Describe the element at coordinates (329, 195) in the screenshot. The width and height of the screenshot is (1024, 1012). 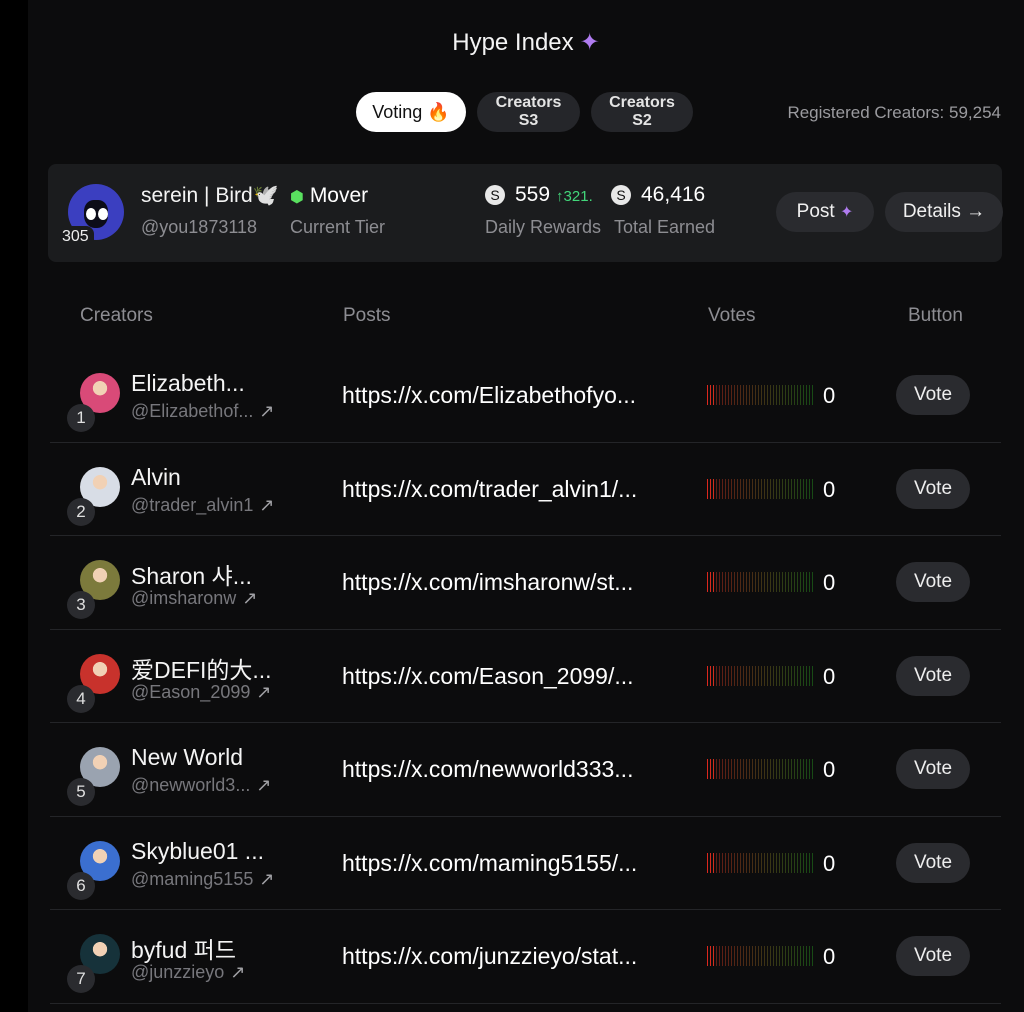
I see `current-tier: ⬢ Mover` at that location.